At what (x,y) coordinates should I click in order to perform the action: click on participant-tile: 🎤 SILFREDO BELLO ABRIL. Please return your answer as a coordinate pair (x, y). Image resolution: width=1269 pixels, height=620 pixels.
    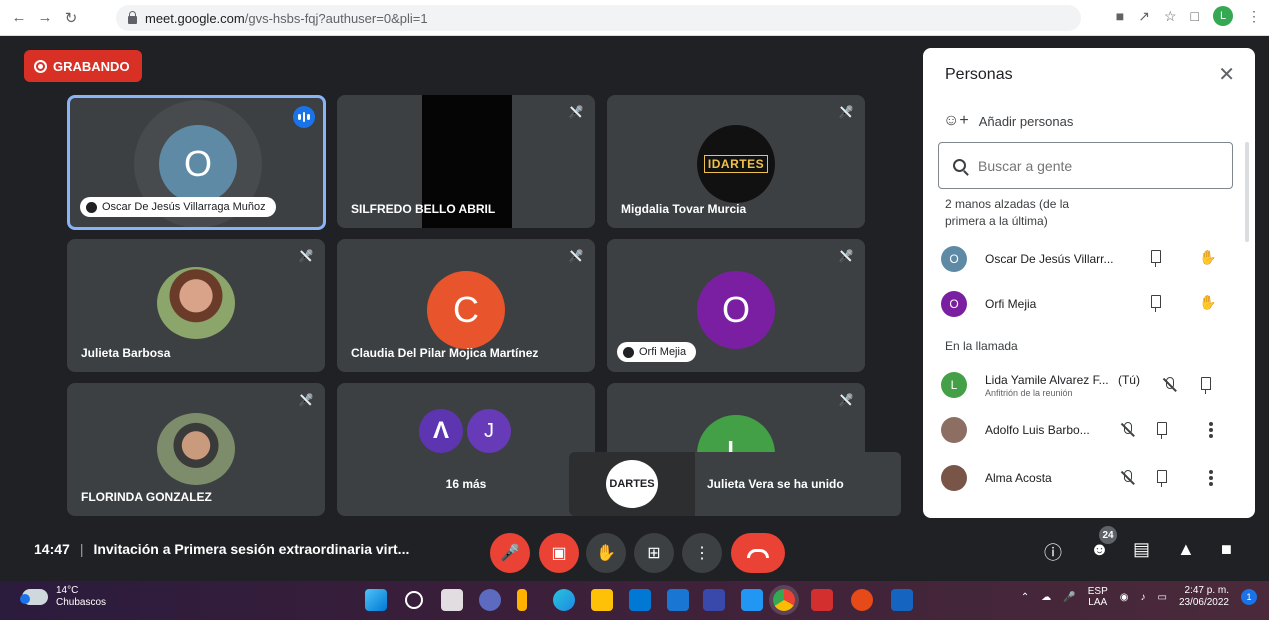
    Looking at the image, I should click on (466, 161).